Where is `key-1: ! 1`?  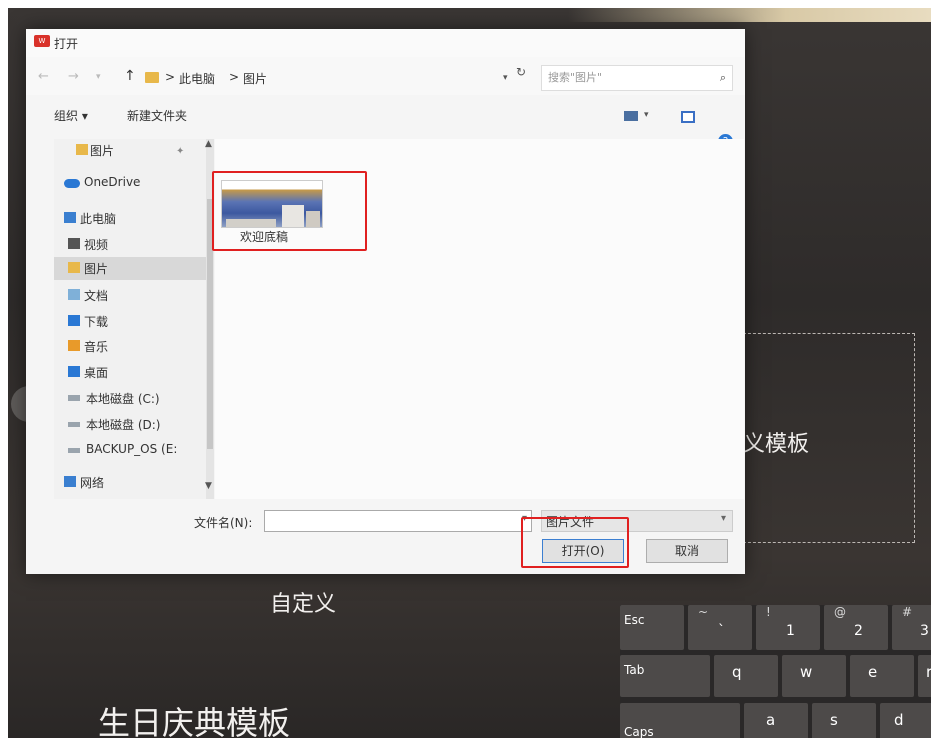
key-1: ! 1 is located at coordinates (788, 627).